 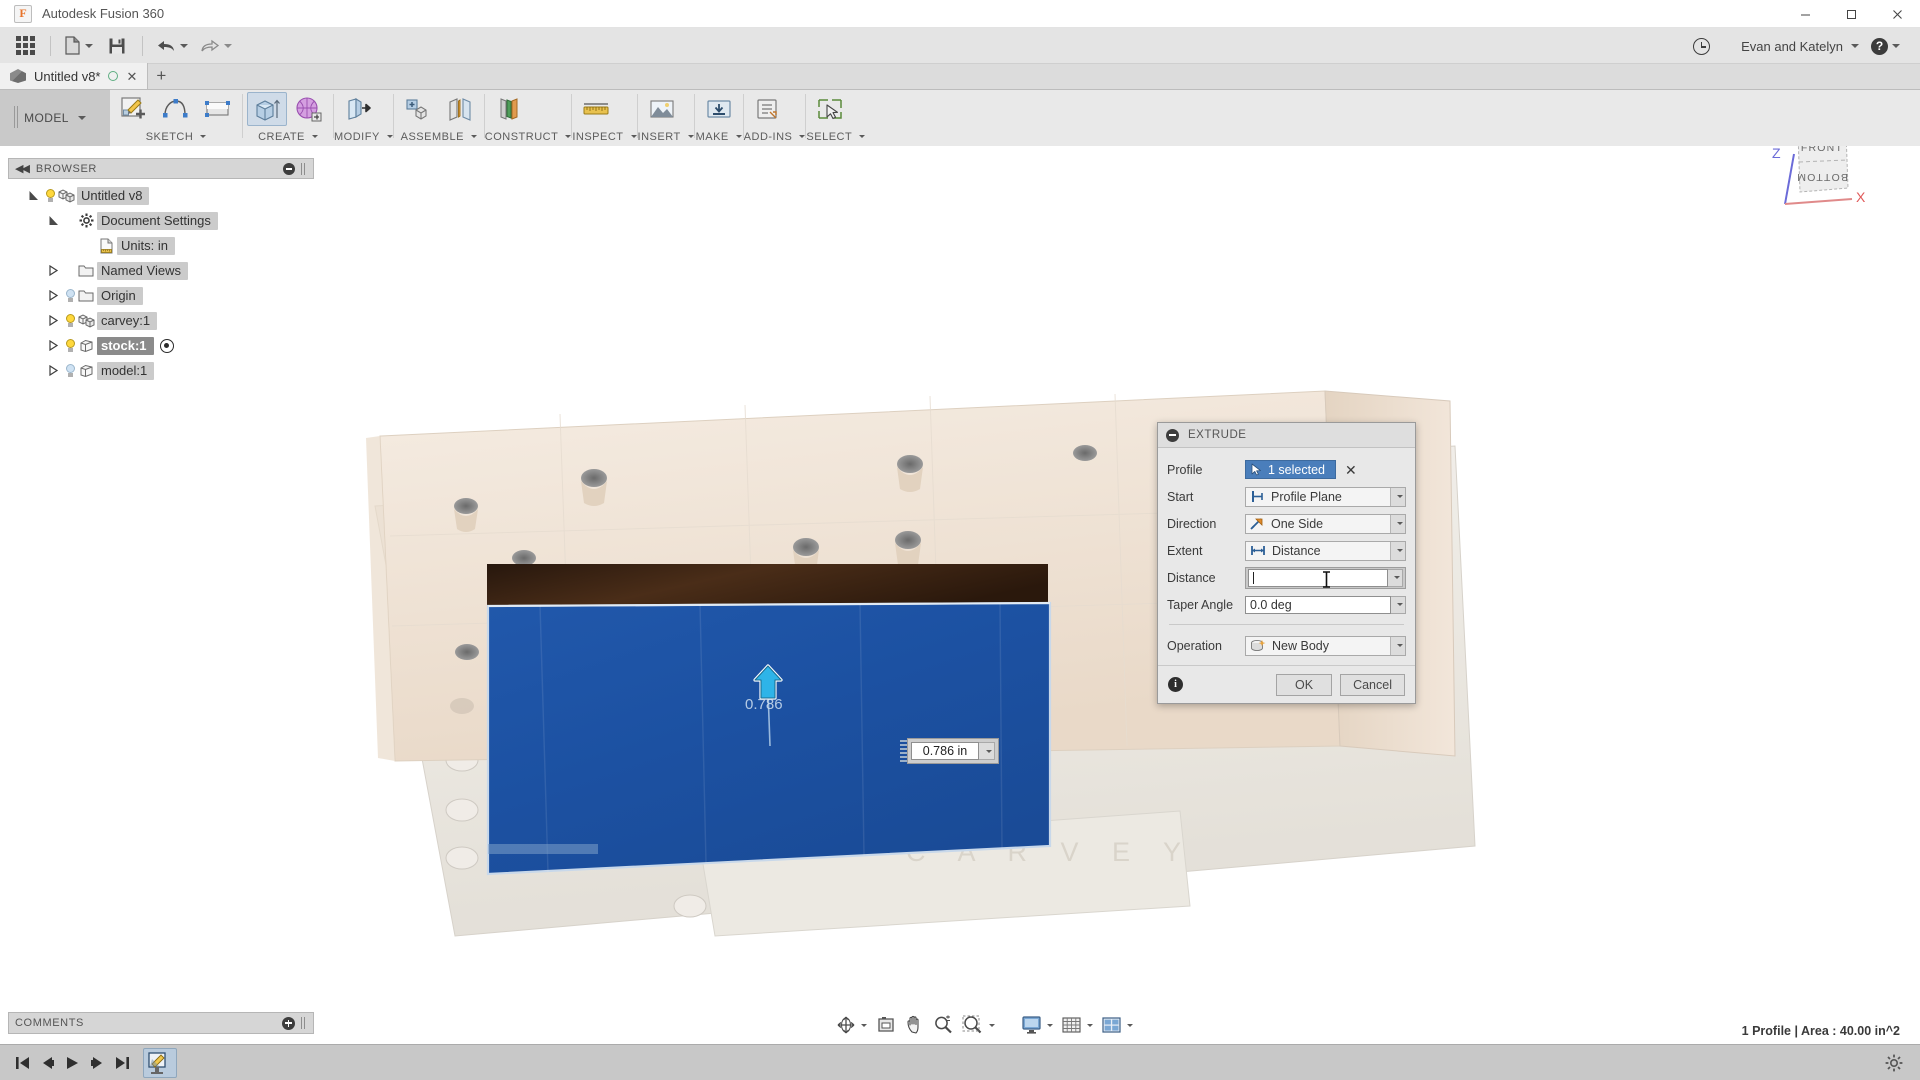 I want to click on look-at-icon, so click(x=886, y=1025).